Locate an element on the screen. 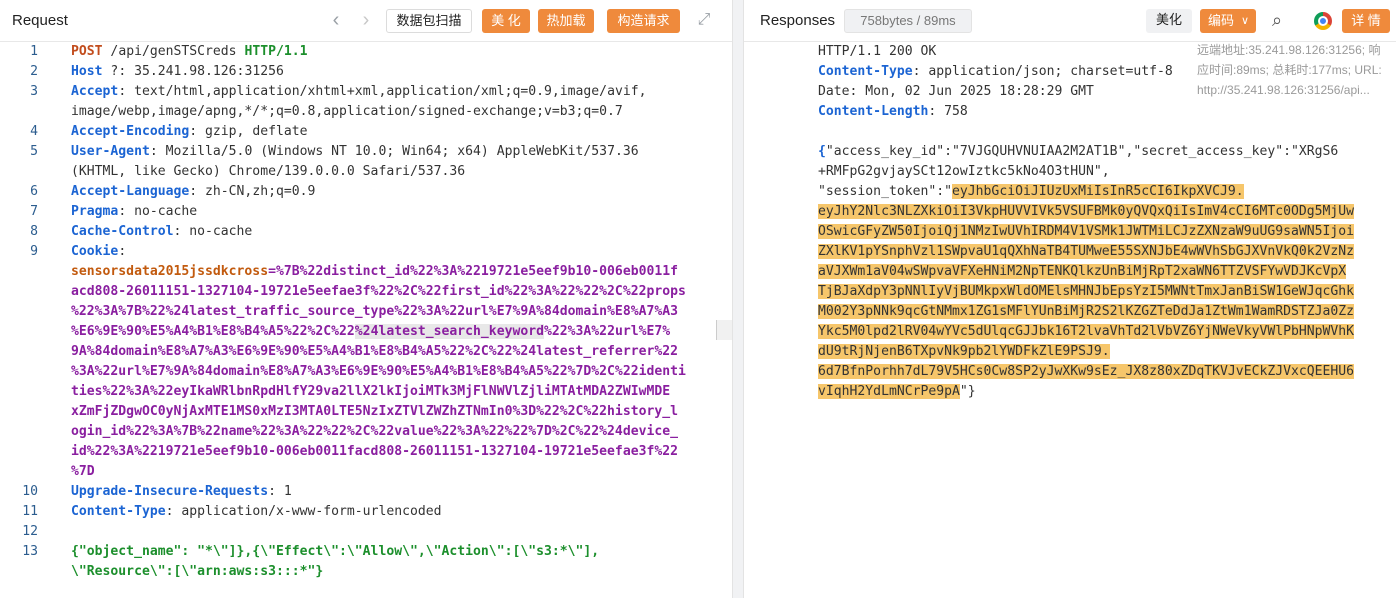  code-token: : zh-CN,zh;q=0.9 is located at coordinates (252, 191).